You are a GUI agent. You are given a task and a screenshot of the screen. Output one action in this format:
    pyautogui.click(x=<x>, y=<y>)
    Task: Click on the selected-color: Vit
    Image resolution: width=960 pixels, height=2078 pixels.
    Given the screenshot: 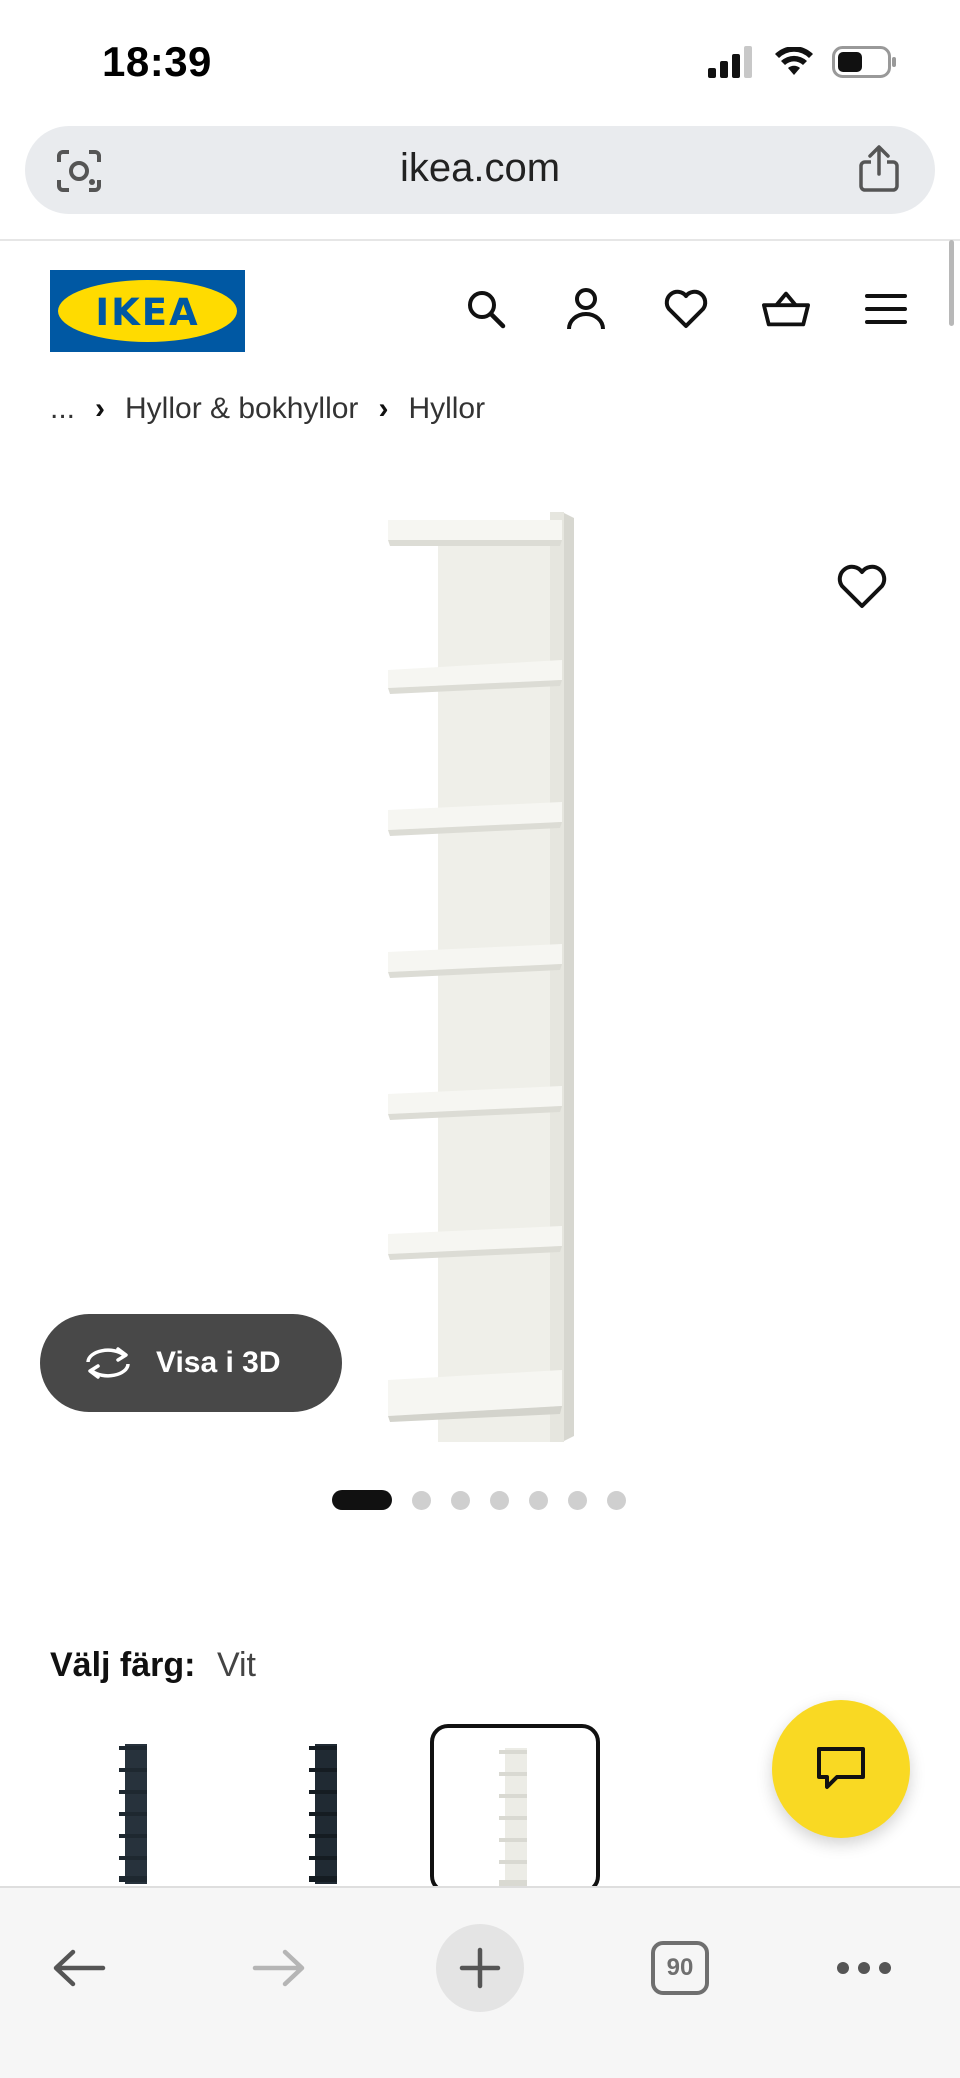 What is the action you would take?
    pyautogui.click(x=236, y=1665)
    